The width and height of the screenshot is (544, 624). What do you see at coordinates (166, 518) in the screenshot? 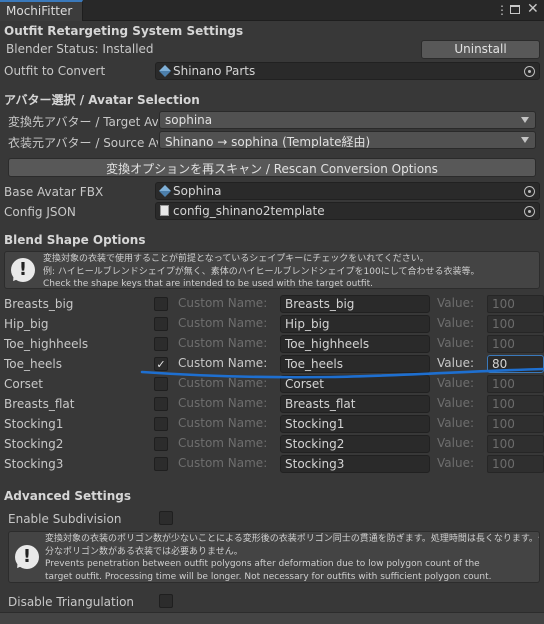
I see `subdivision-checkbox` at bounding box center [166, 518].